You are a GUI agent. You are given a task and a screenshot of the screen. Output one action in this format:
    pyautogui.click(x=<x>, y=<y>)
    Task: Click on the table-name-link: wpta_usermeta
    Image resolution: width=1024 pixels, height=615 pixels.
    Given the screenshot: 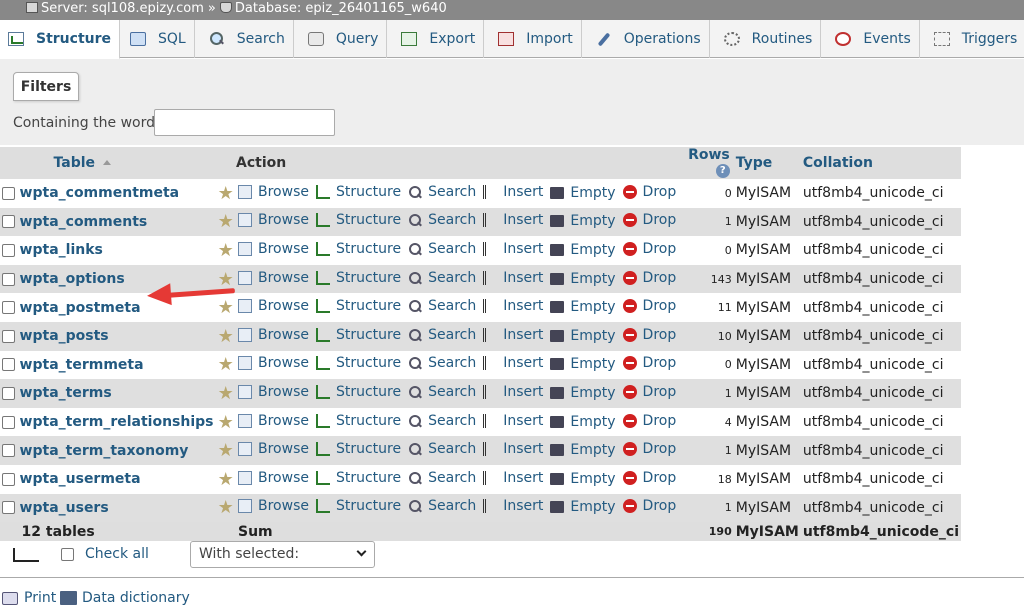 What is the action you would take?
    pyautogui.click(x=116, y=479)
    